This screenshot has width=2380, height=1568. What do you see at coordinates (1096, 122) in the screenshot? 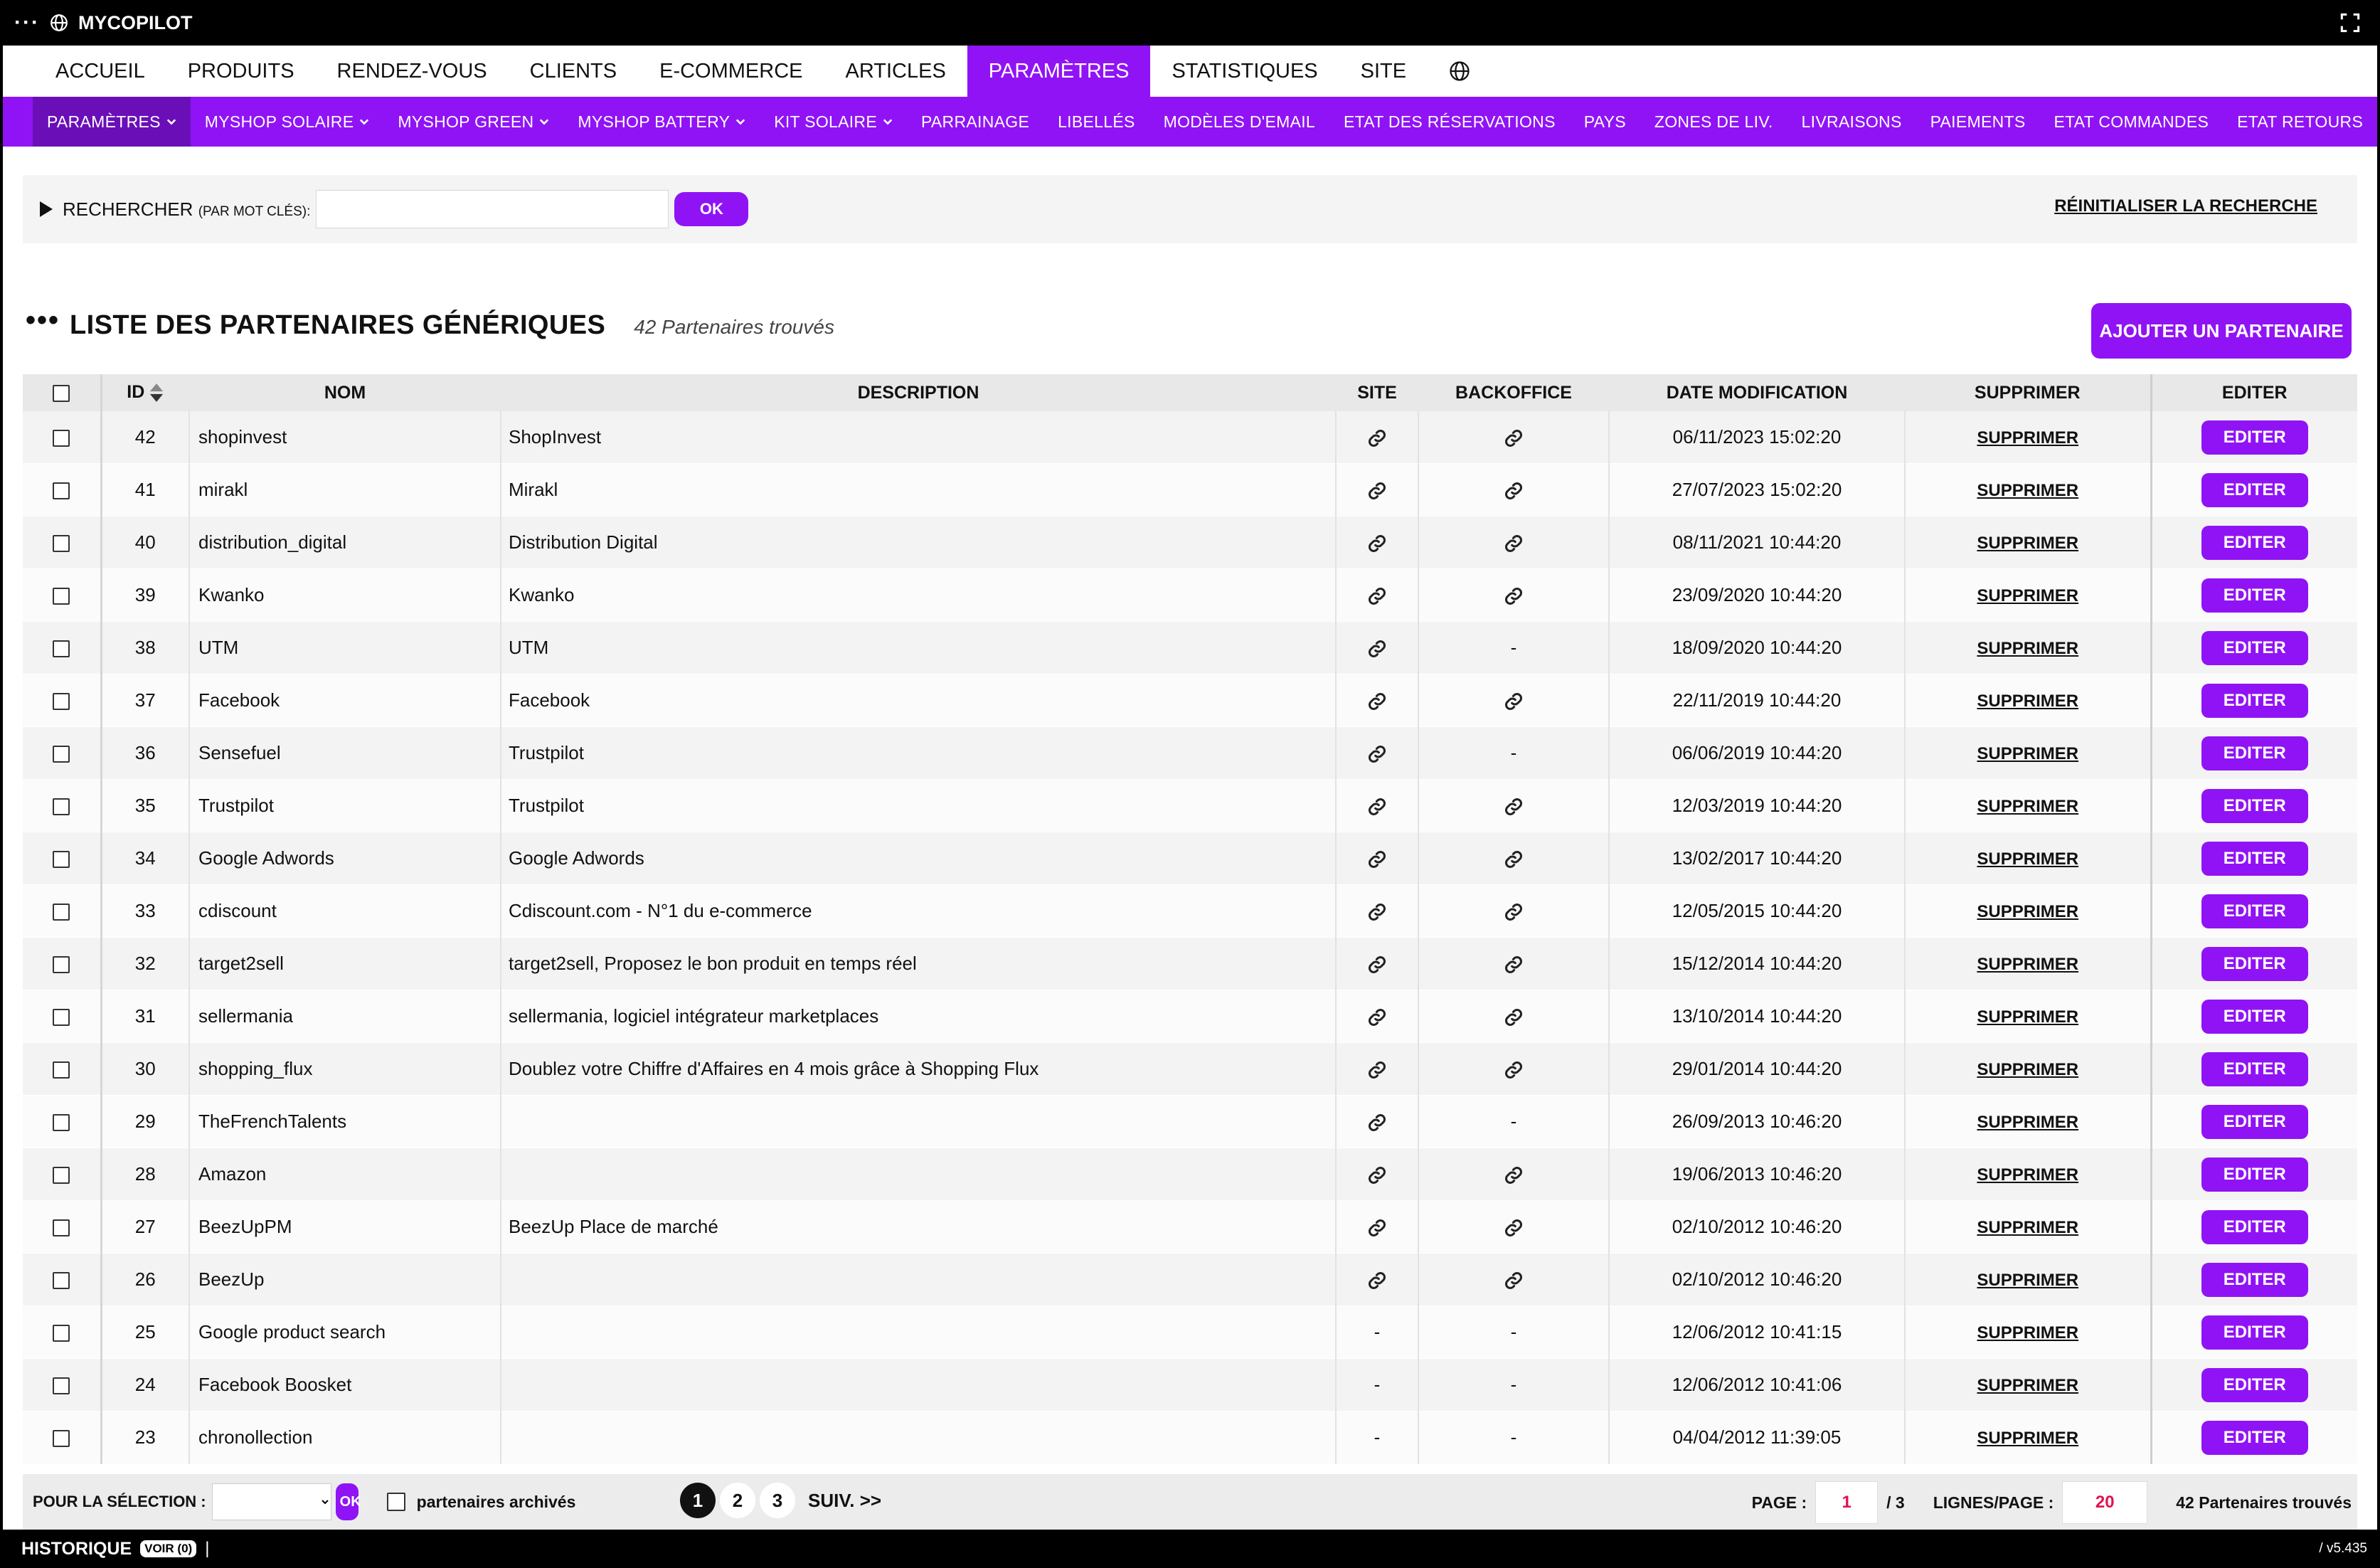
I see `sub-nav-item: LIBELLÉS` at bounding box center [1096, 122].